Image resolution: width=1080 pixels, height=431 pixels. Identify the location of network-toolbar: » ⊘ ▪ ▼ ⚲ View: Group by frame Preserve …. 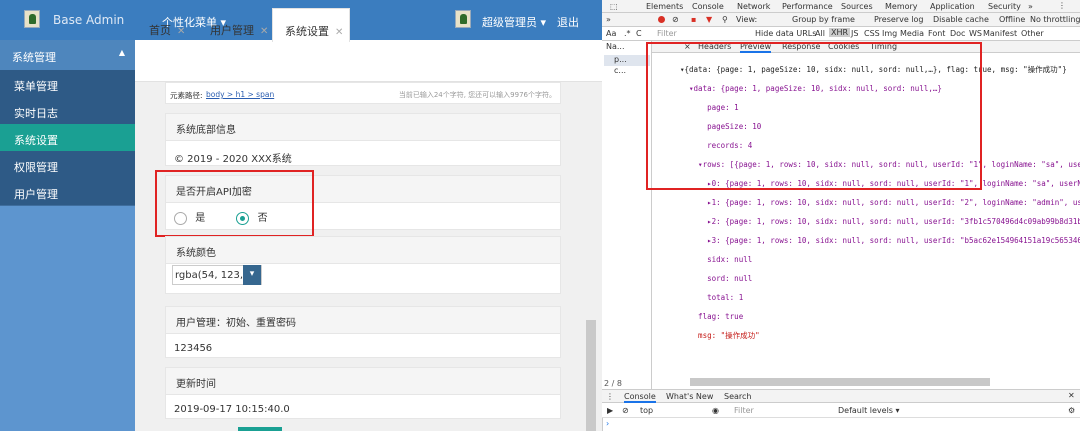
(841, 20).